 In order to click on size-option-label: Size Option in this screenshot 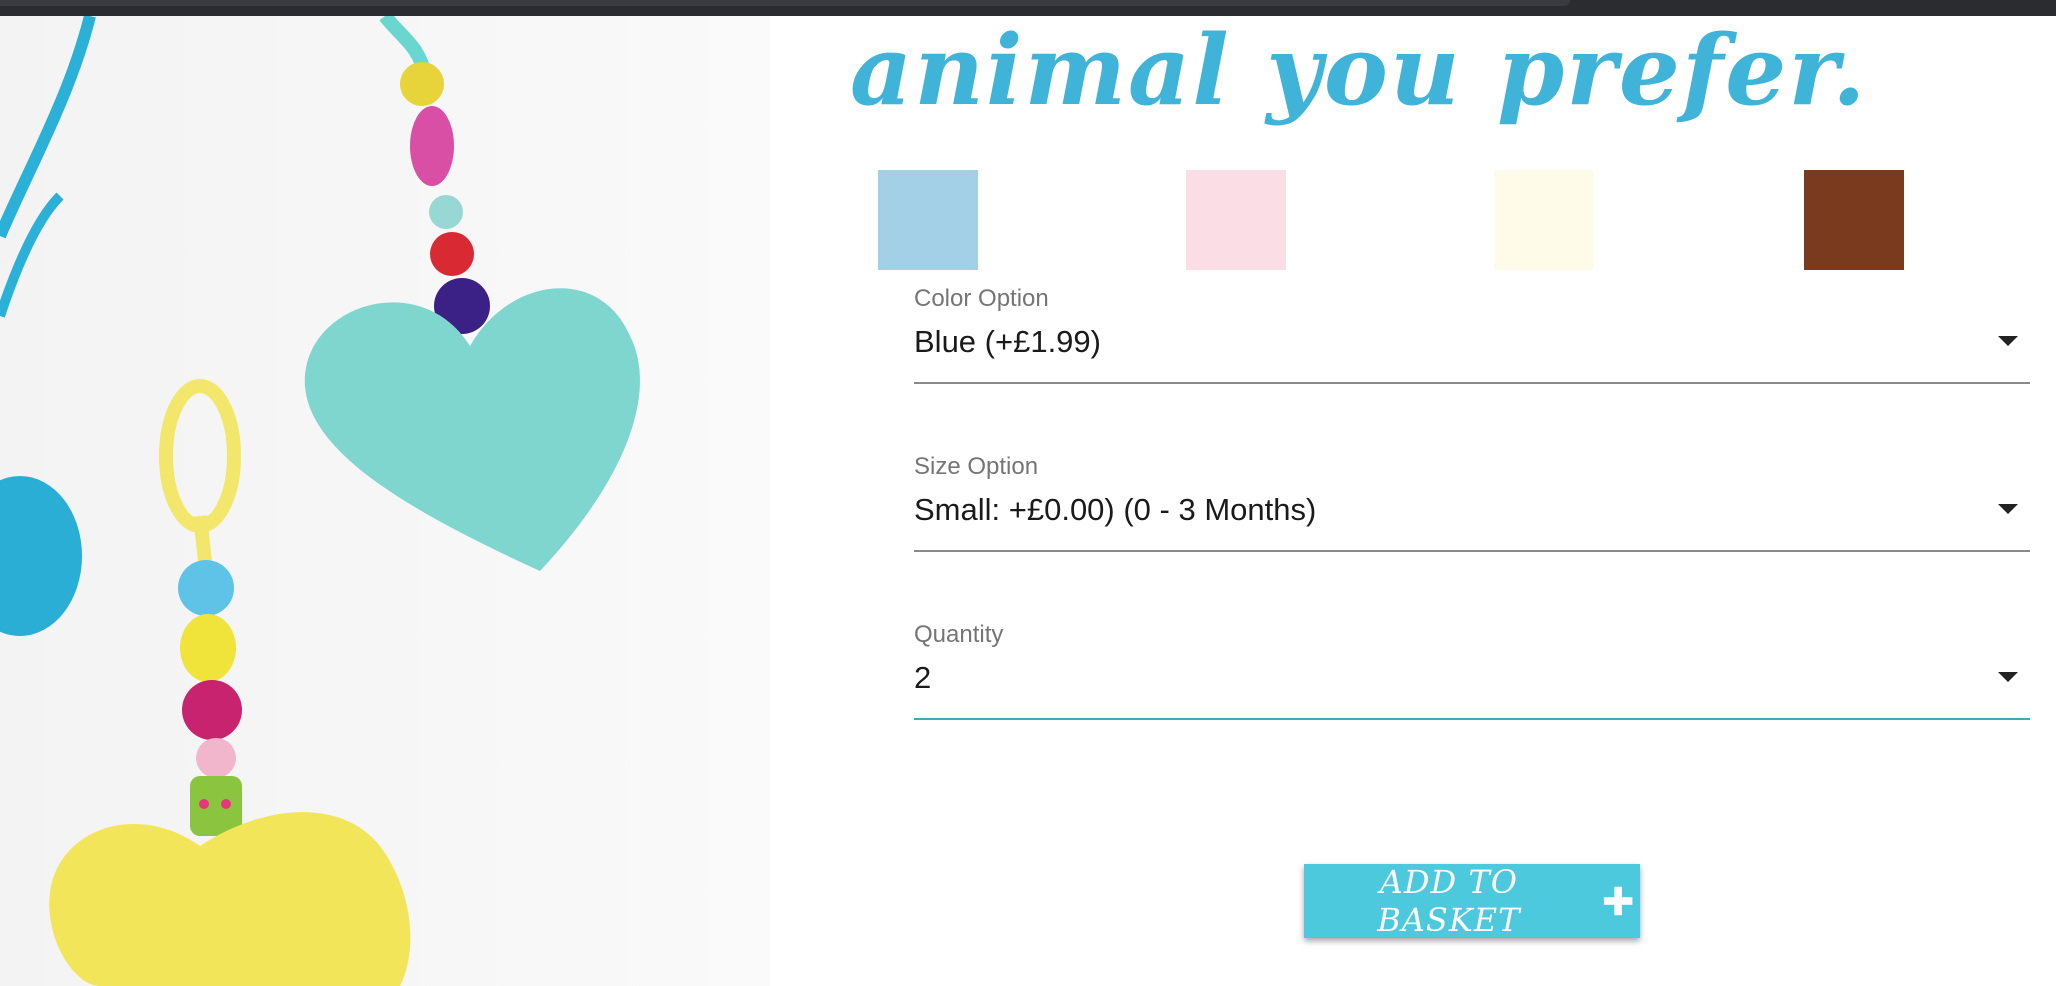, I will do `click(976, 466)`.